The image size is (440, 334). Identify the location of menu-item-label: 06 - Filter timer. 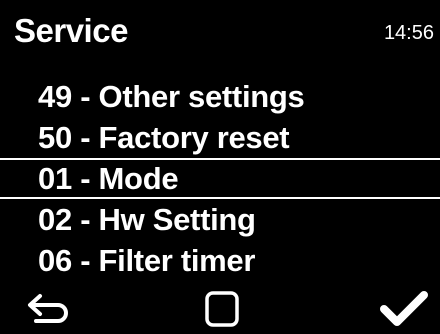
(147, 260).